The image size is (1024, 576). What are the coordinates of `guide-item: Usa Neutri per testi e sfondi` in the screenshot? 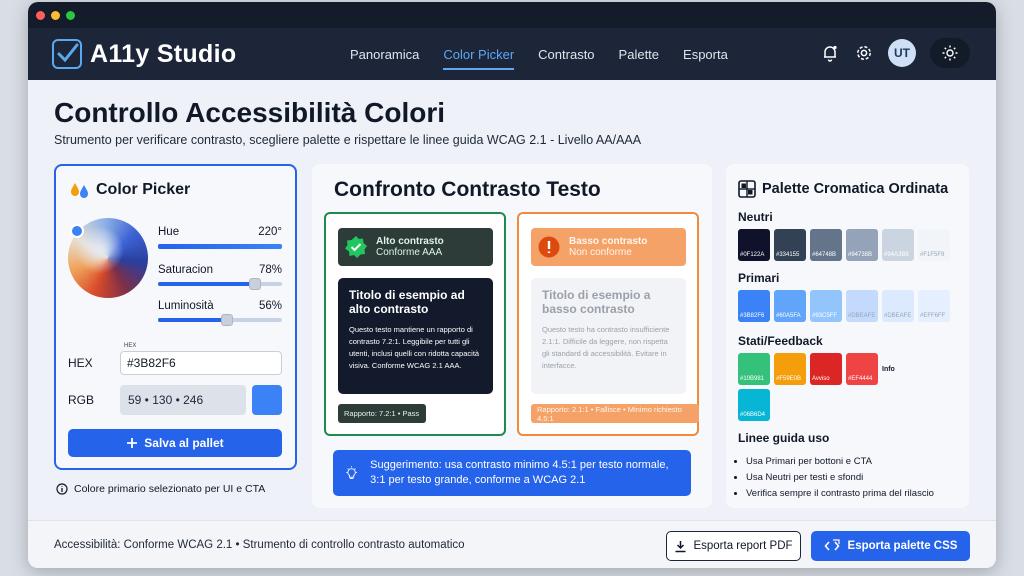 It's located at (840, 478).